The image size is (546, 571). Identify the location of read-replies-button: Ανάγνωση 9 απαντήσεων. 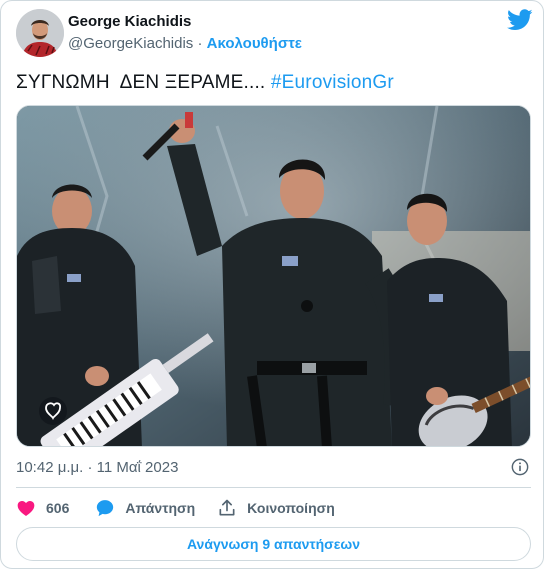
(273, 544).